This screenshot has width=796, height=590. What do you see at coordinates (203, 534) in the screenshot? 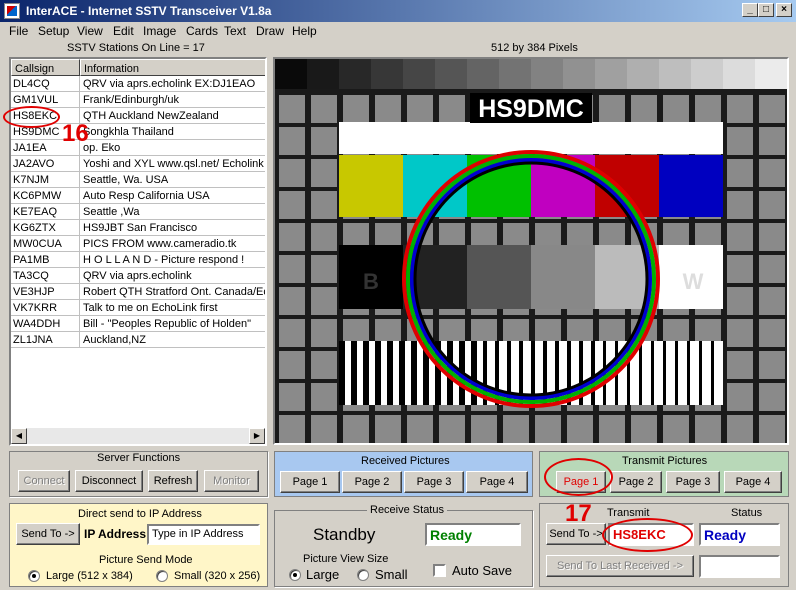
I see `ip-address-input: Type in IP Address` at bounding box center [203, 534].